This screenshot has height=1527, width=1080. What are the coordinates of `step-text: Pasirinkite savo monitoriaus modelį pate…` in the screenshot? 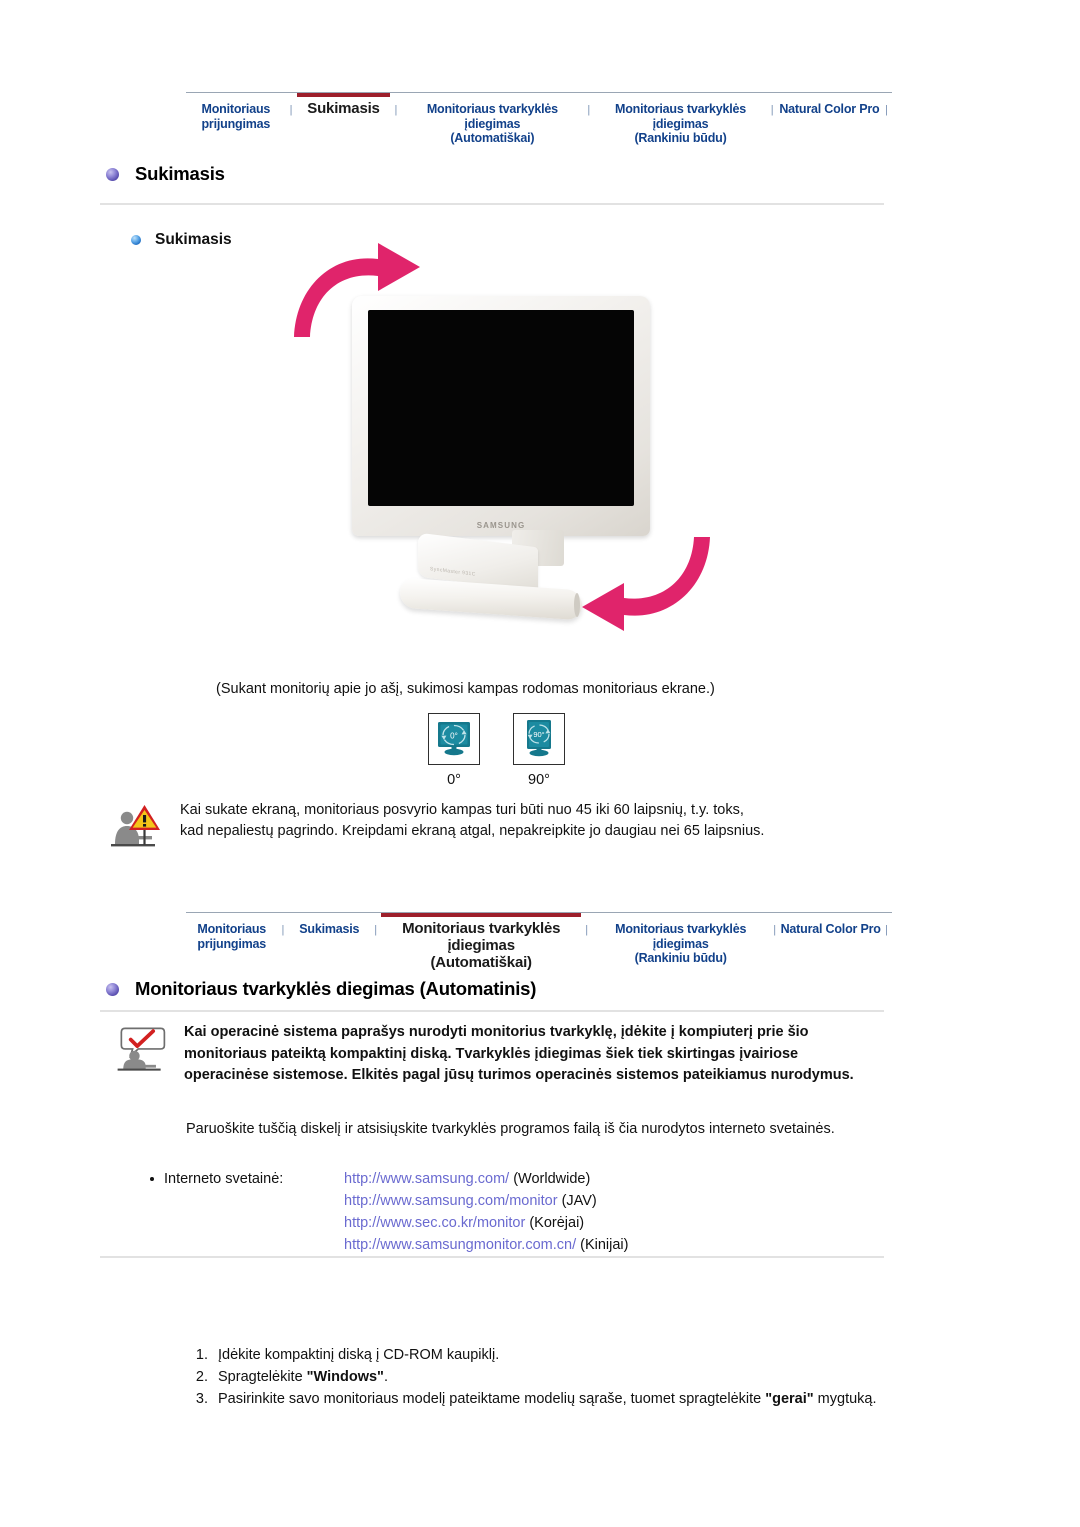 It's located at (549, 1399).